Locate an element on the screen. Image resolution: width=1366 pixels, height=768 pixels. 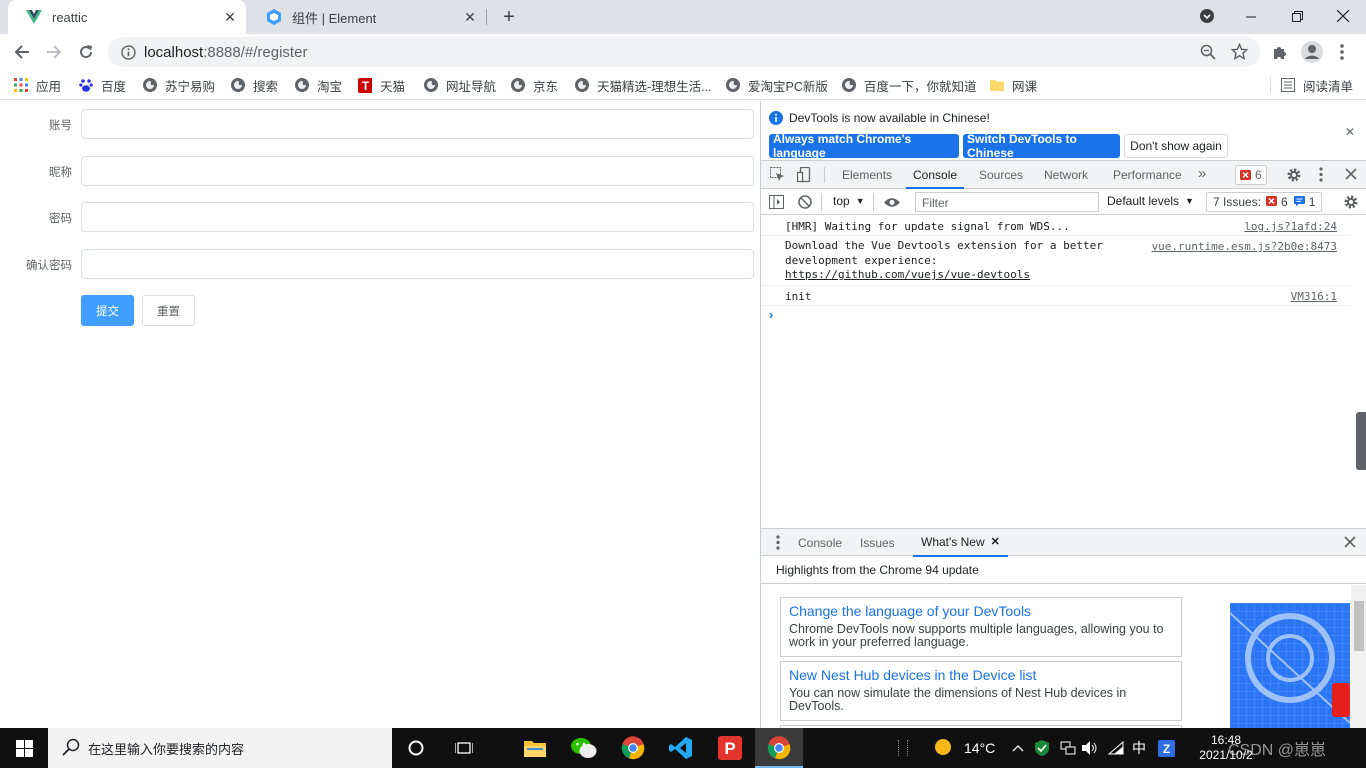
input-method-indicator: 中 is located at coordinates (1139, 748).